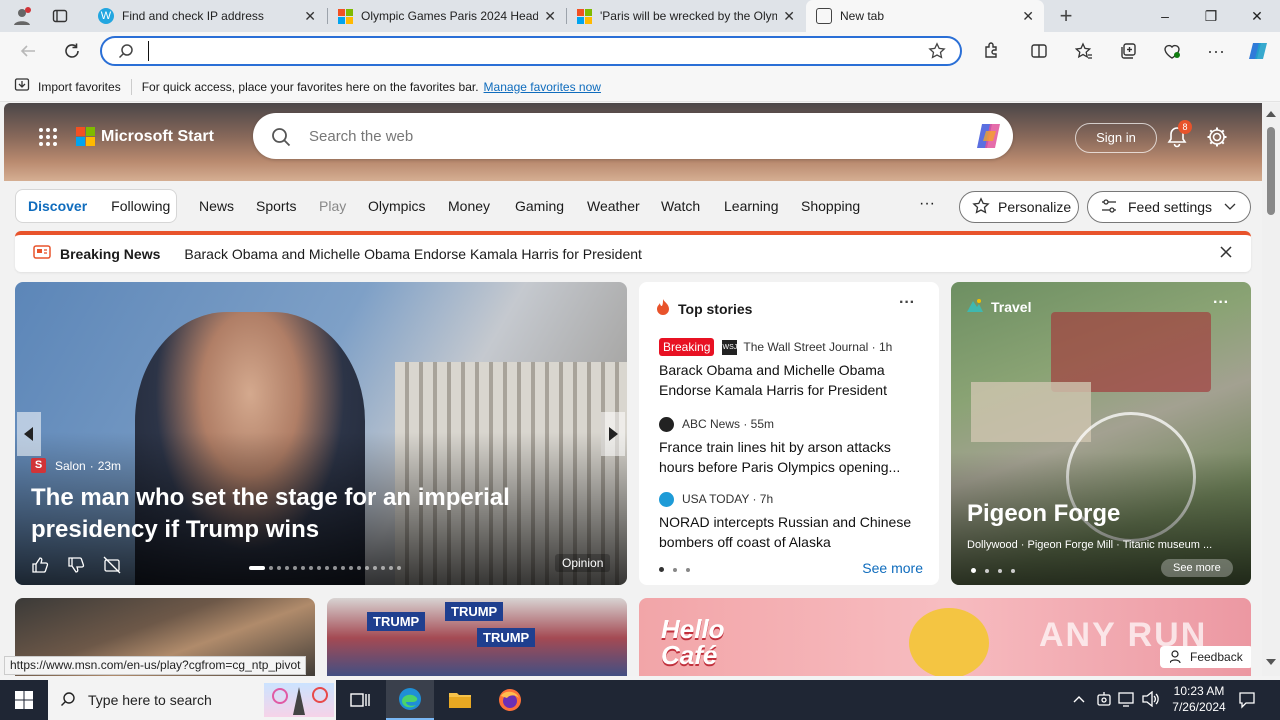 This screenshot has width=1280, height=720. Describe the element at coordinates (991, 51) in the screenshot. I see `extensions-icon` at that location.